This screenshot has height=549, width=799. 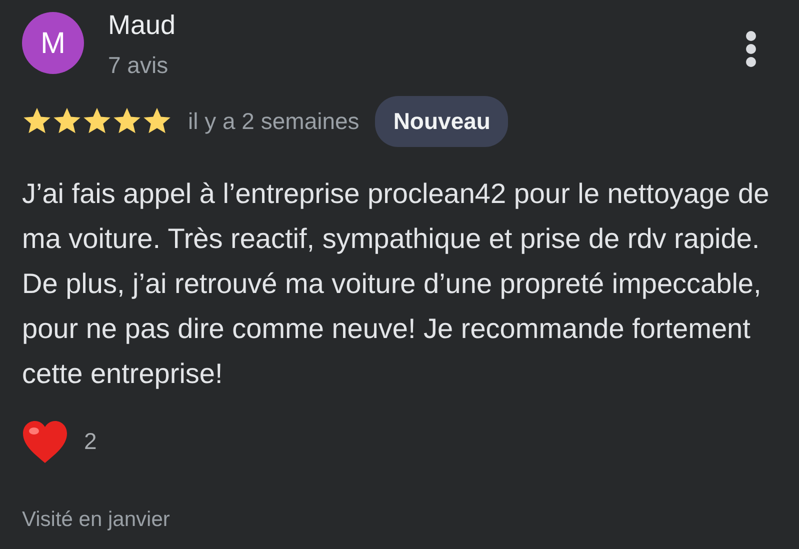 What do you see at coordinates (274, 121) in the screenshot?
I see `review-date: il y a 2 semaines` at bounding box center [274, 121].